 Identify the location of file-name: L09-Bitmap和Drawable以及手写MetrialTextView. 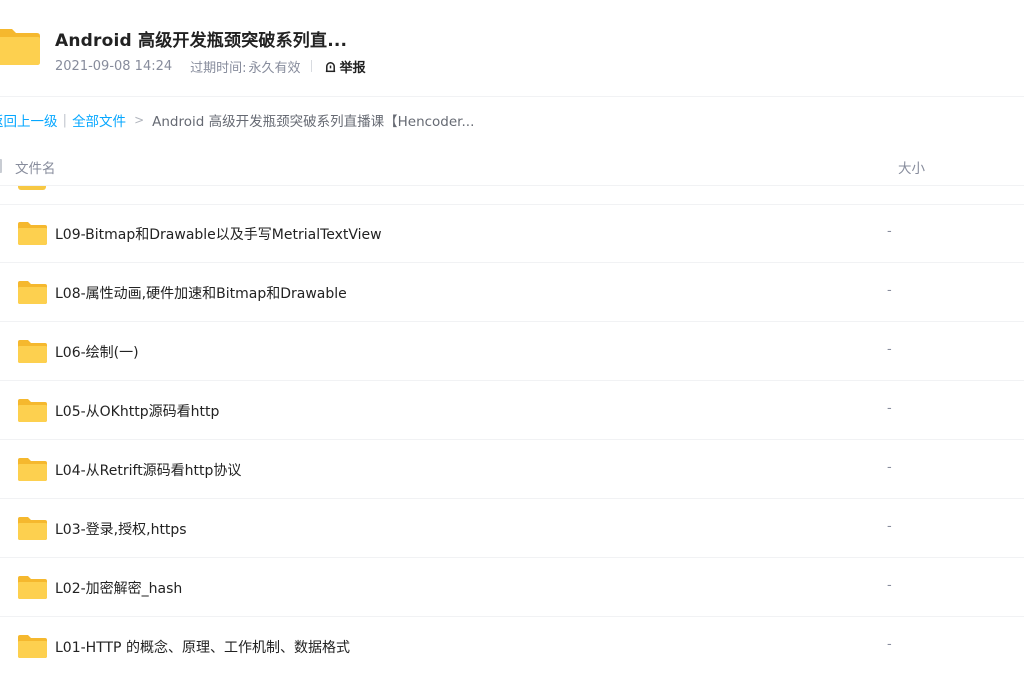
(218, 234).